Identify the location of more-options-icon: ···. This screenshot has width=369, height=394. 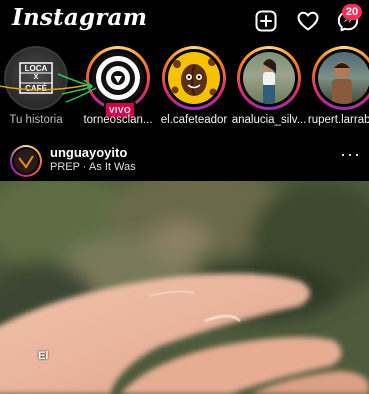
(350, 154).